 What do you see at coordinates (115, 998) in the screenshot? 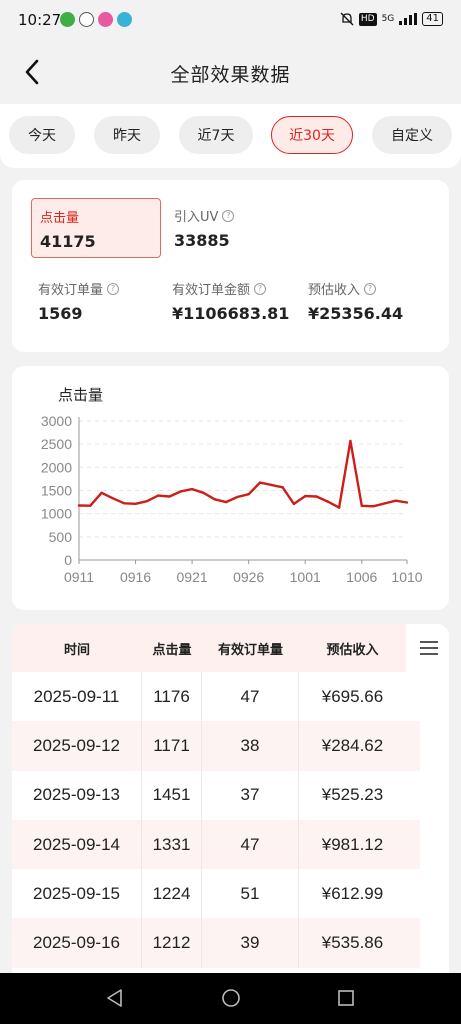
I see `nav-back-icon` at bounding box center [115, 998].